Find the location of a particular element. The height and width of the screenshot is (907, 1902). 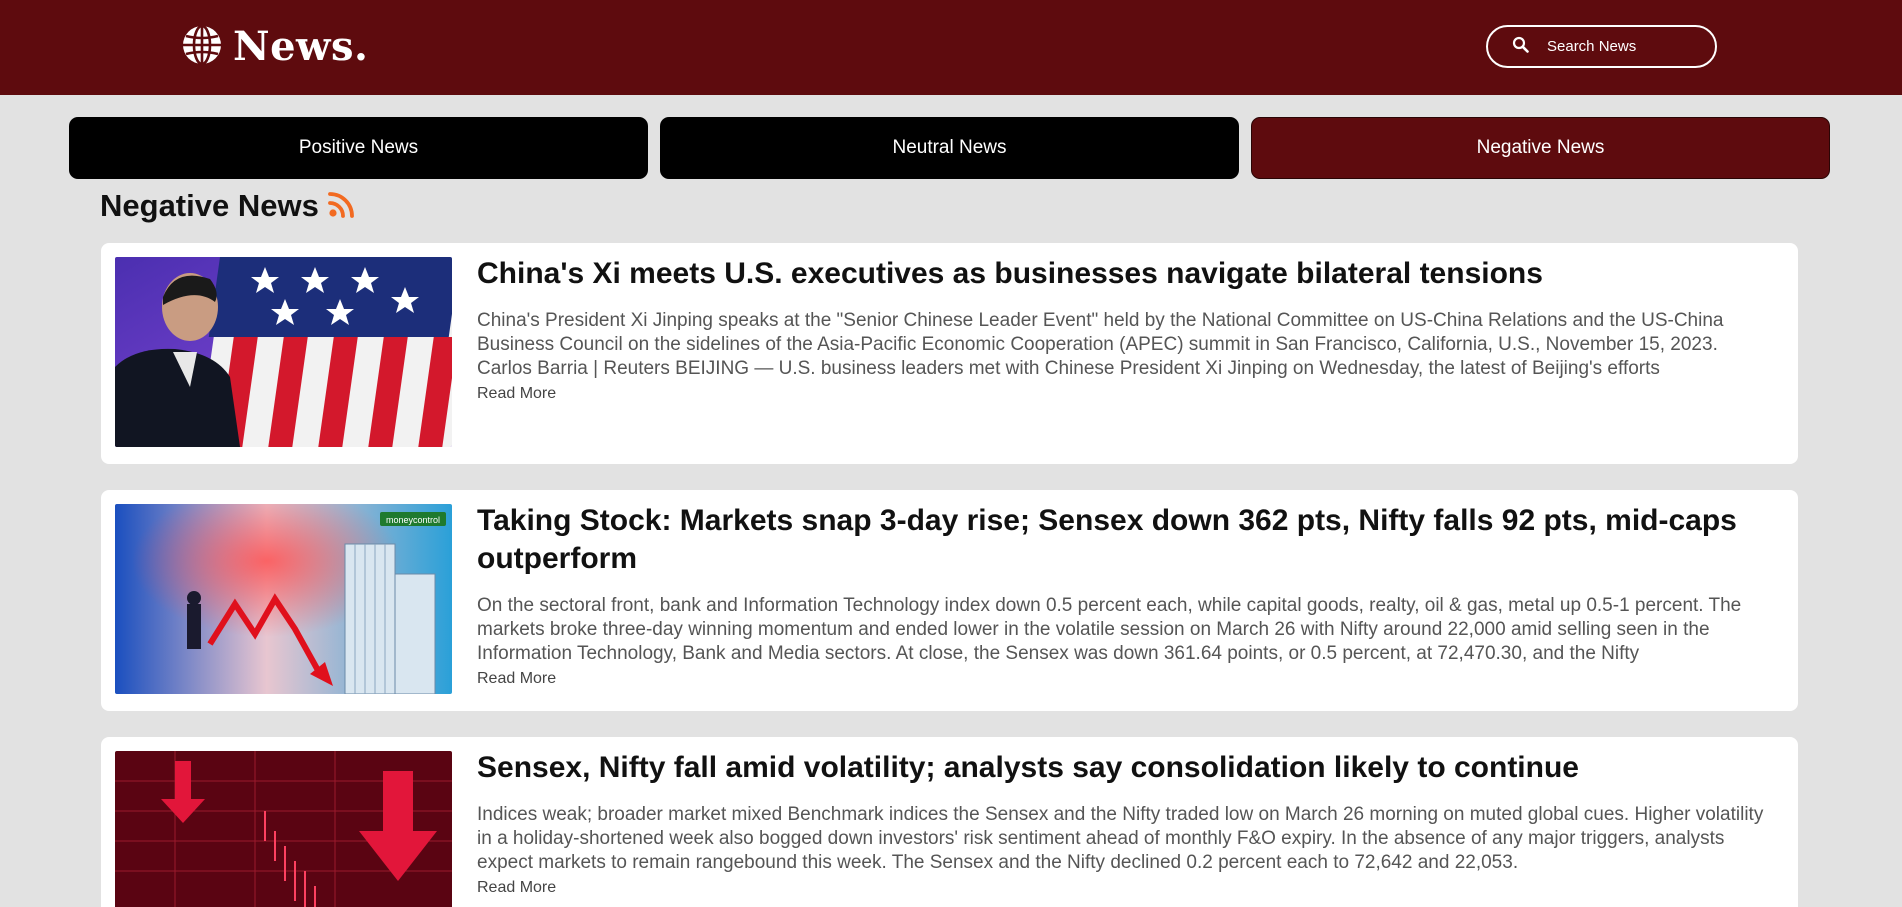

article-thumbnail: moneycontrol is located at coordinates (283, 599).